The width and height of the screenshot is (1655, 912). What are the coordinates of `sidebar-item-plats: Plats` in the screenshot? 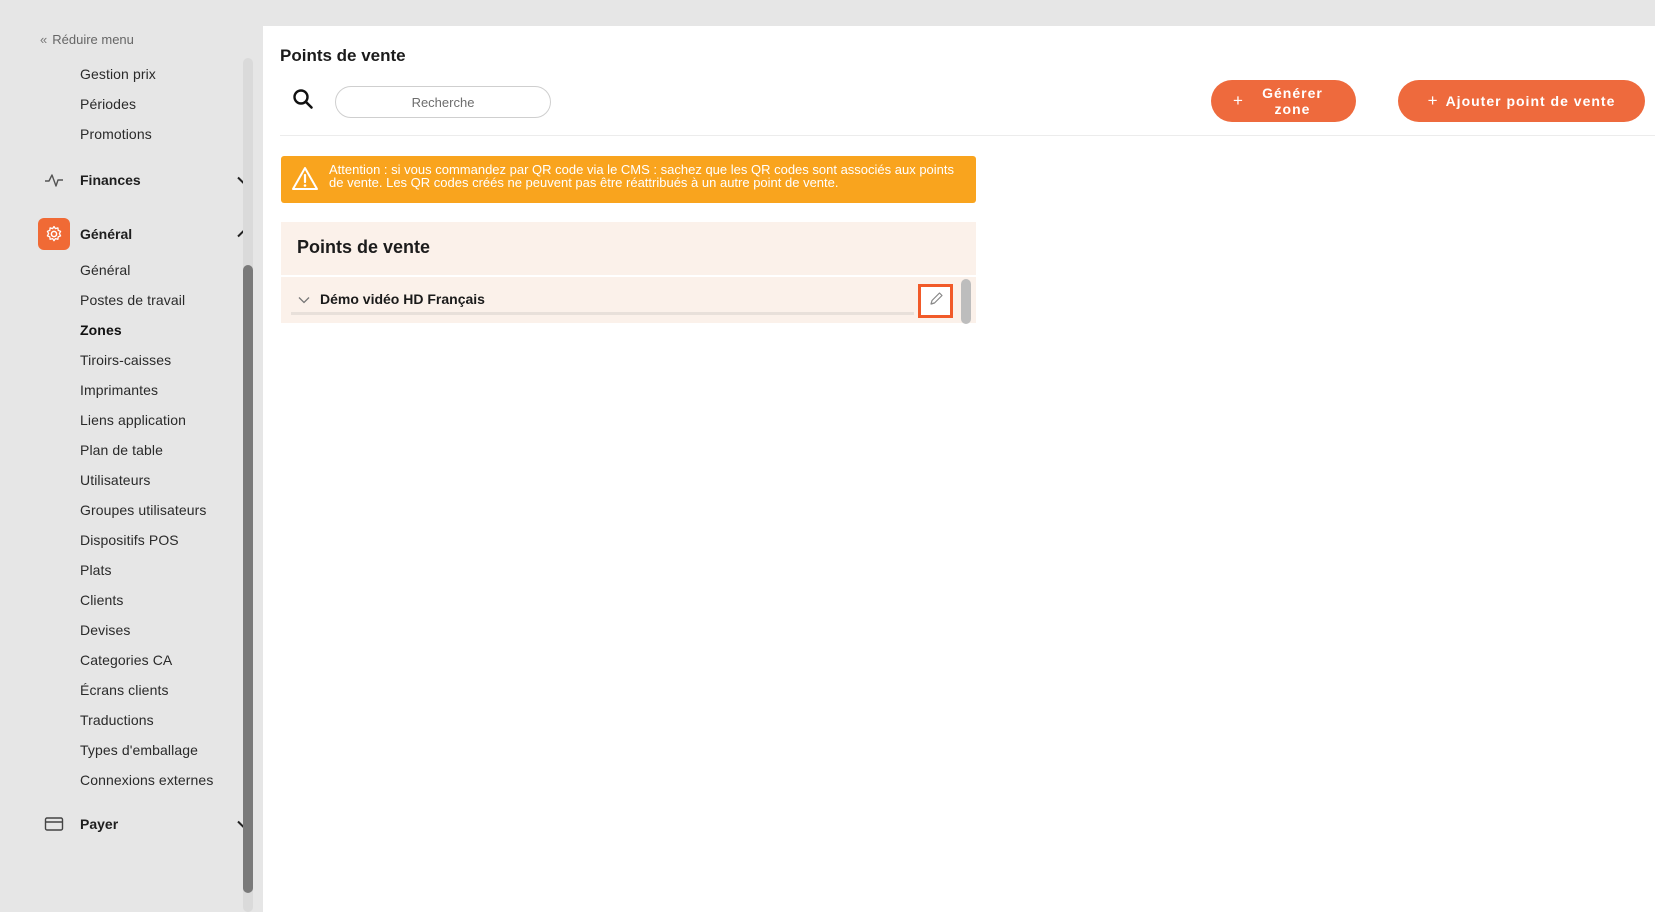 It's located at (96, 570).